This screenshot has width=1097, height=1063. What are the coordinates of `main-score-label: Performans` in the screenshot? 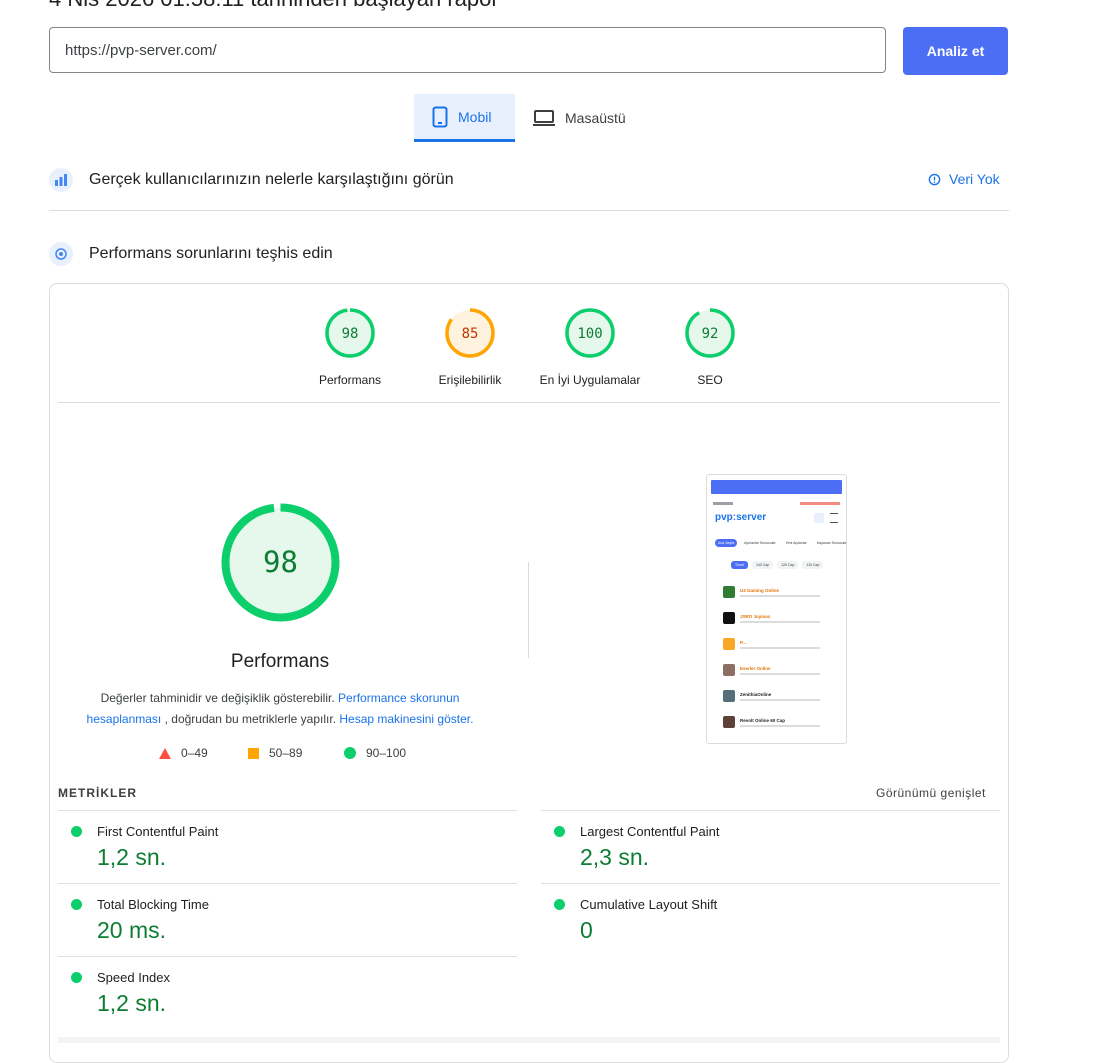 It's located at (280, 661).